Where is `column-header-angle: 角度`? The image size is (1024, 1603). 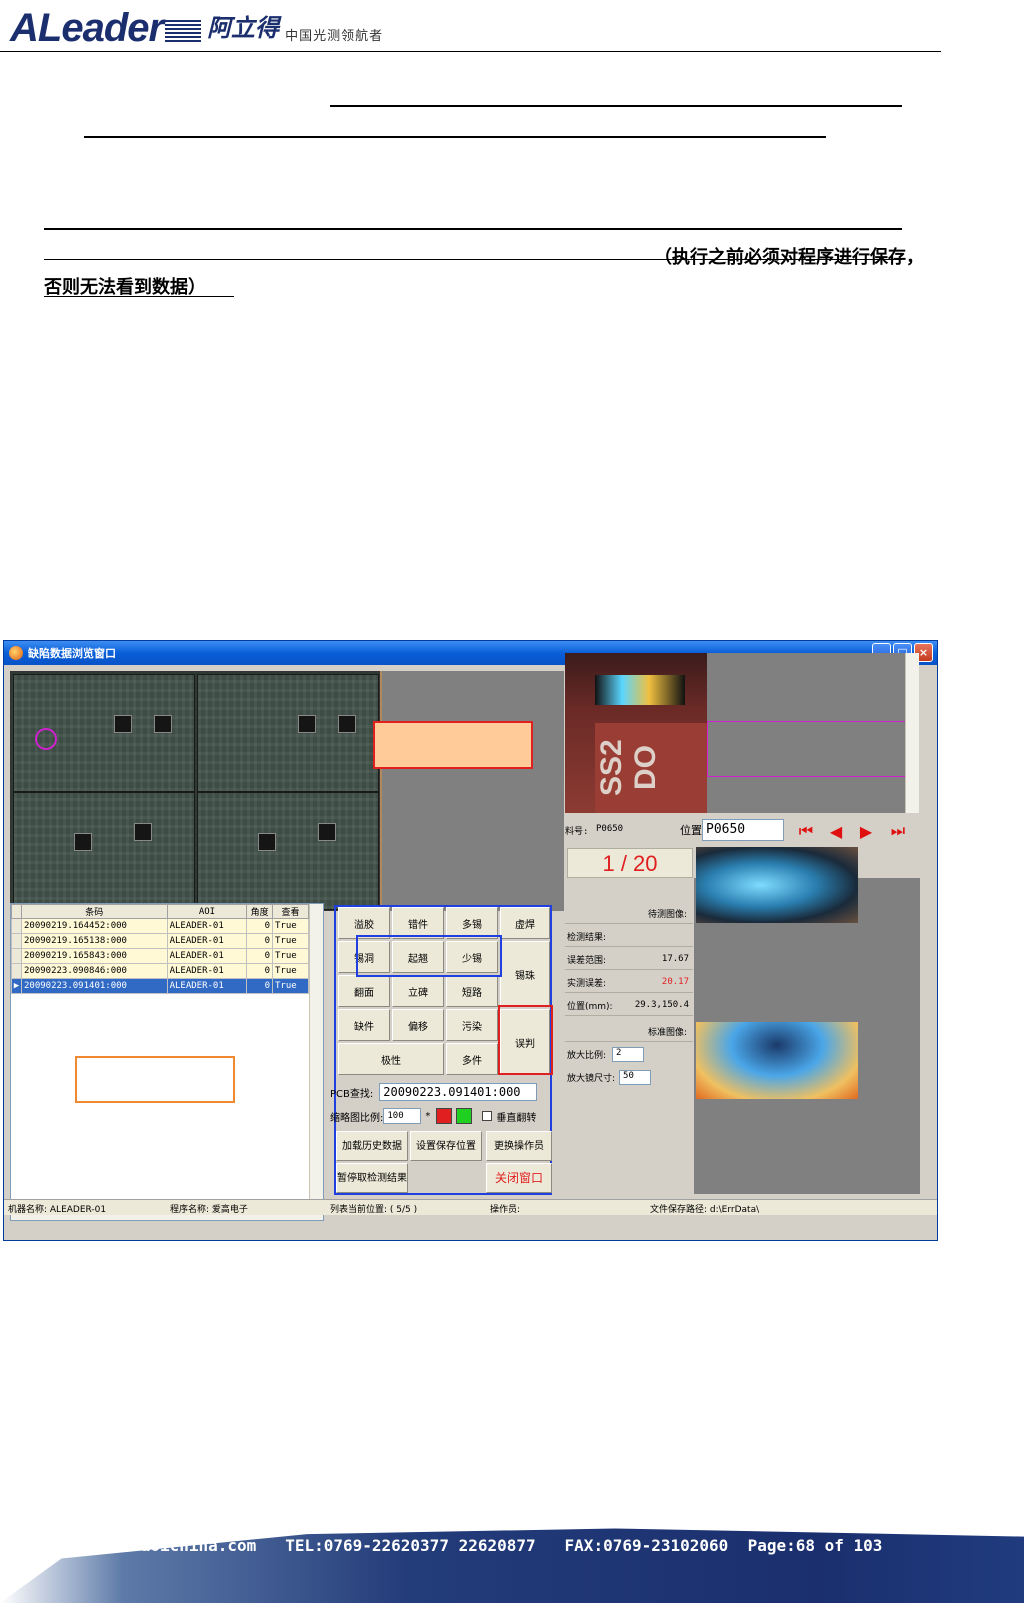 column-header-angle: 角度 is located at coordinates (259, 911).